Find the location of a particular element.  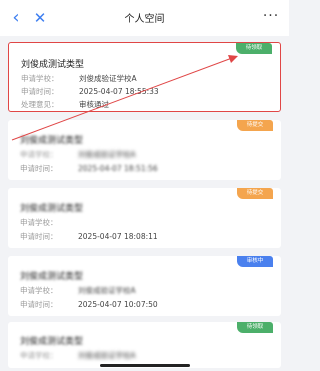

time-row: 申请时间： 2025-04-07 18:08:11 is located at coordinates (89, 236).